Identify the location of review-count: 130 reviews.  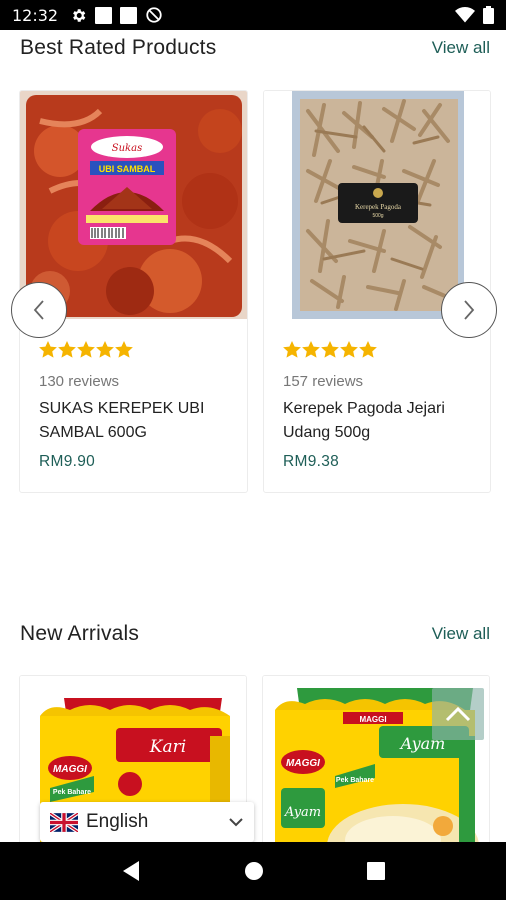
(79, 381).